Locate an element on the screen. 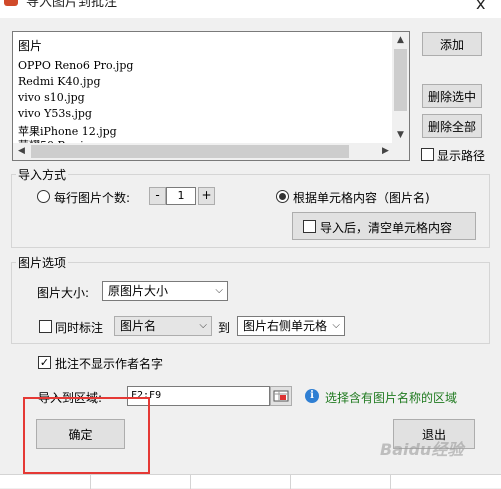 This screenshot has height=489, width=501. info-icon: i is located at coordinates (312, 396).